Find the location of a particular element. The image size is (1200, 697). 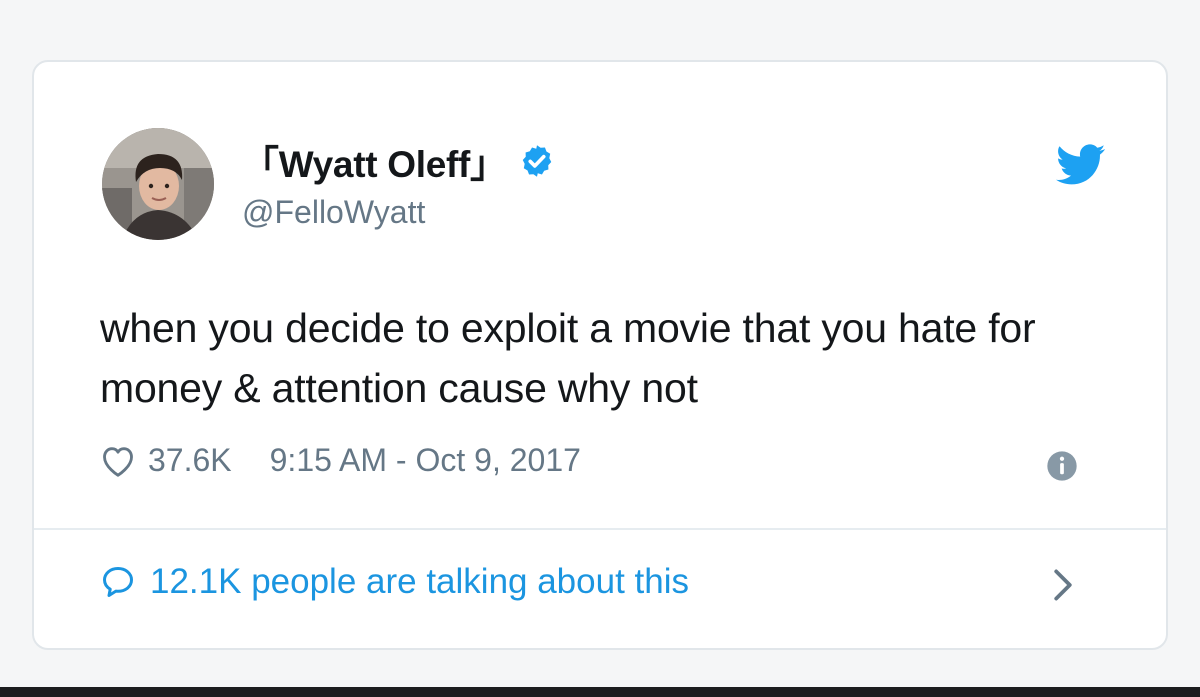

twitter-bird-icon is located at coordinates (1081, 165).